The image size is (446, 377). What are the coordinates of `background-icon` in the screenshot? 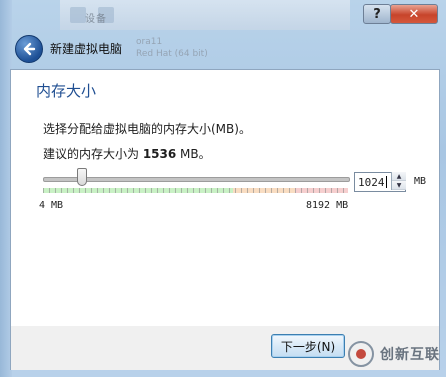 It's located at (78, 15).